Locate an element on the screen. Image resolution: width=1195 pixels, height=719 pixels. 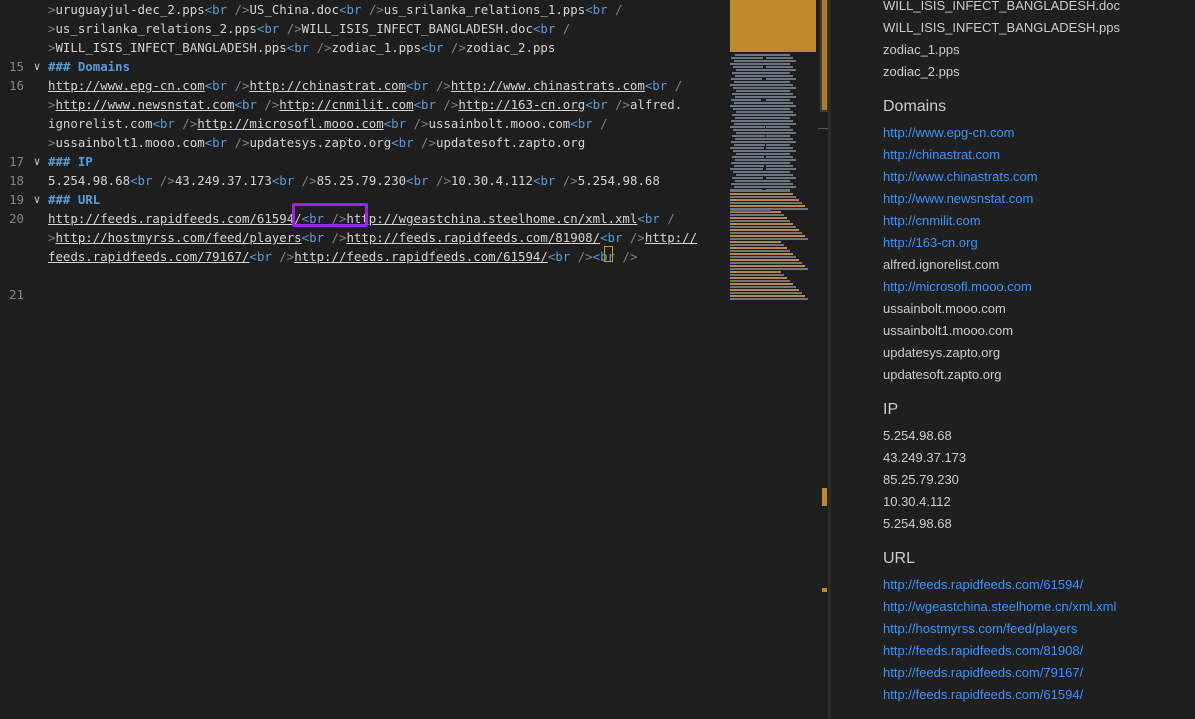
editor-line: 15 ∨ ### Domains is located at coordinates (364, 66).